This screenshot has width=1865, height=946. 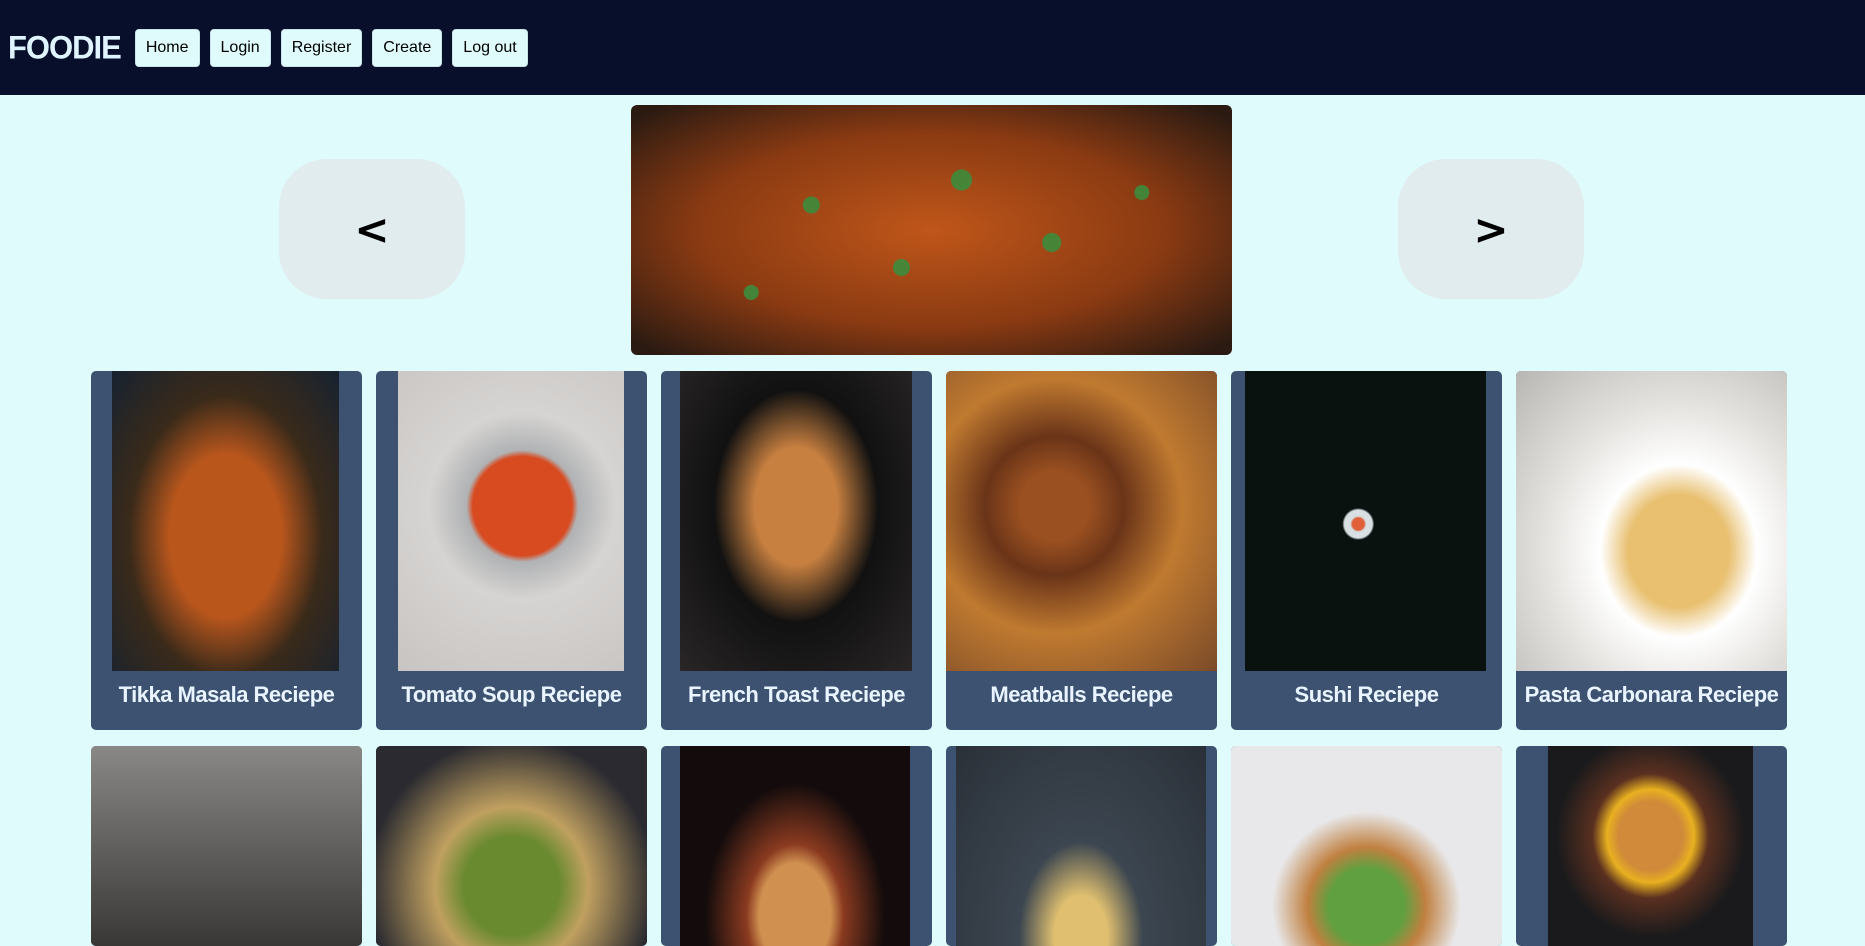 I want to click on recipe-card-french-toast: French Toast Reciepe, so click(x=796, y=550).